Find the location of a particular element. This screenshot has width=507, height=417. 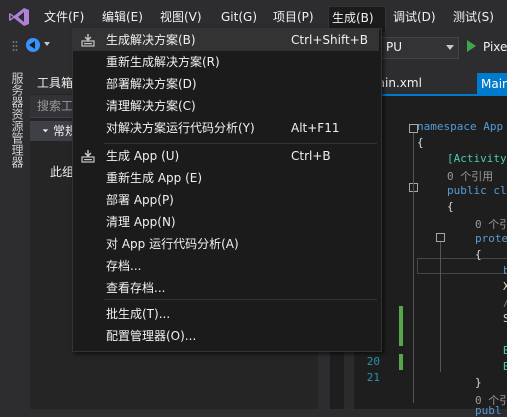

build-menu-item-label: 重新生成 App (E) is located at coordinates (154, 178).